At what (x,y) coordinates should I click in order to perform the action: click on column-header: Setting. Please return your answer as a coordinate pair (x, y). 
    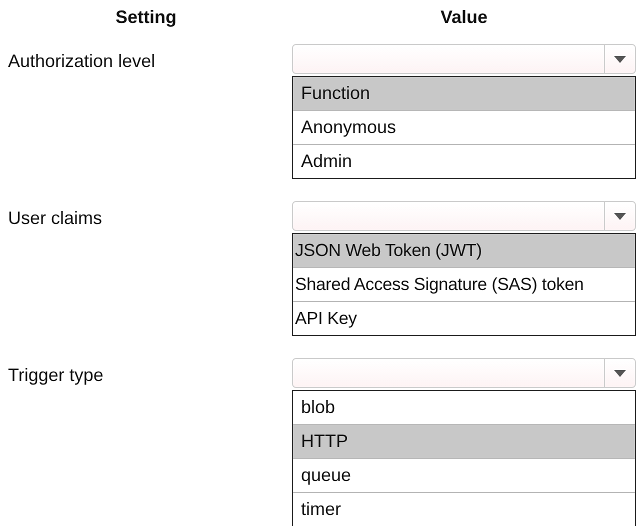
    Looking at the image, I should click on (146, 17).